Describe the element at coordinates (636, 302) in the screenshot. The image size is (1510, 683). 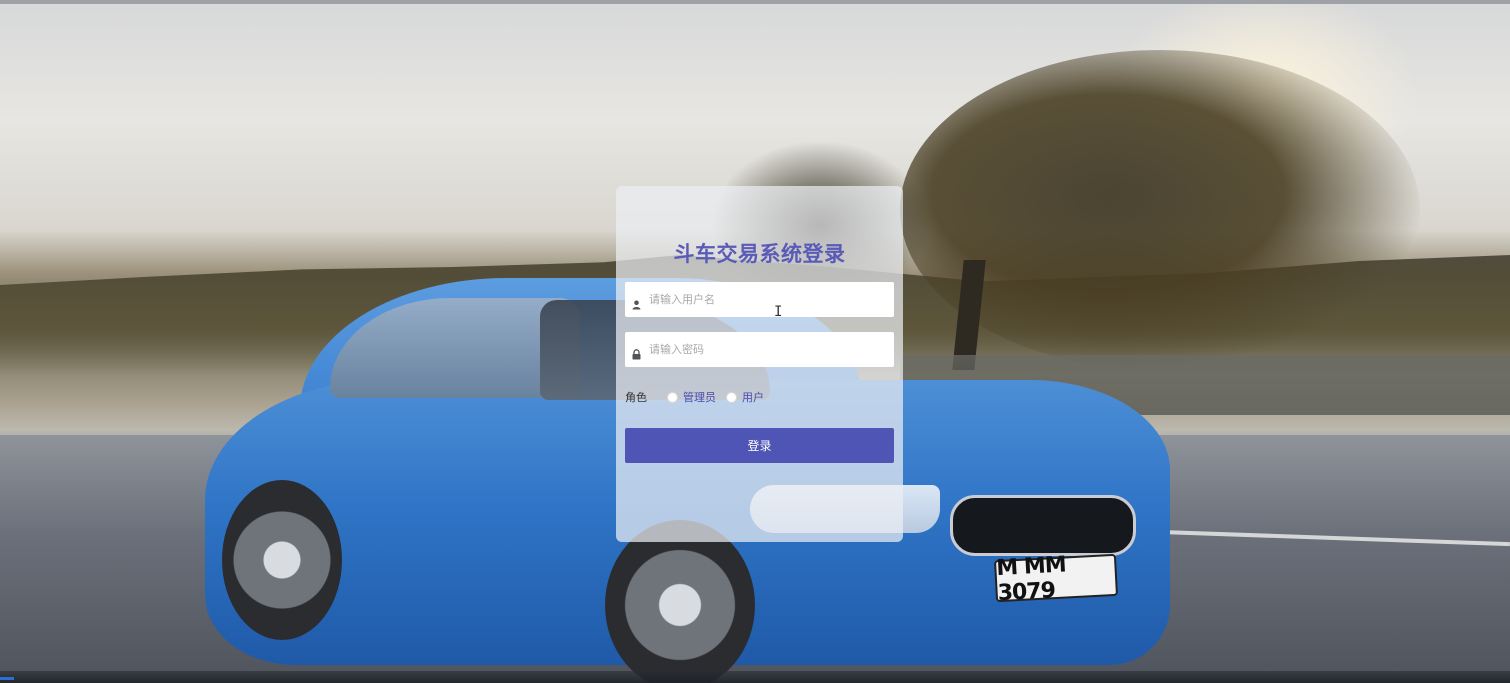
I see `user-icon` at that location.